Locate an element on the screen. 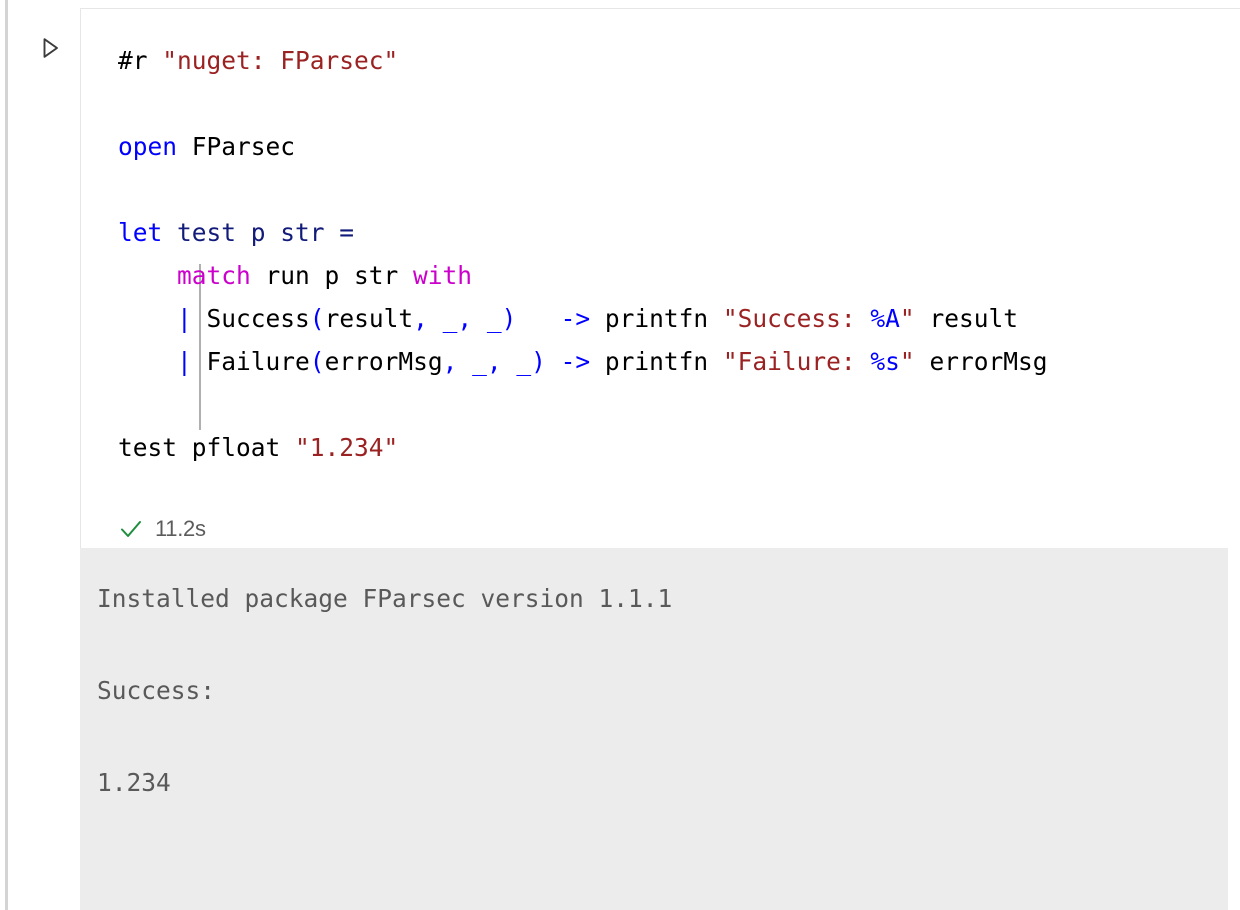 This screenshot has width=1240, height=910. code-token: "Success: is located at coordinates (796, 318).